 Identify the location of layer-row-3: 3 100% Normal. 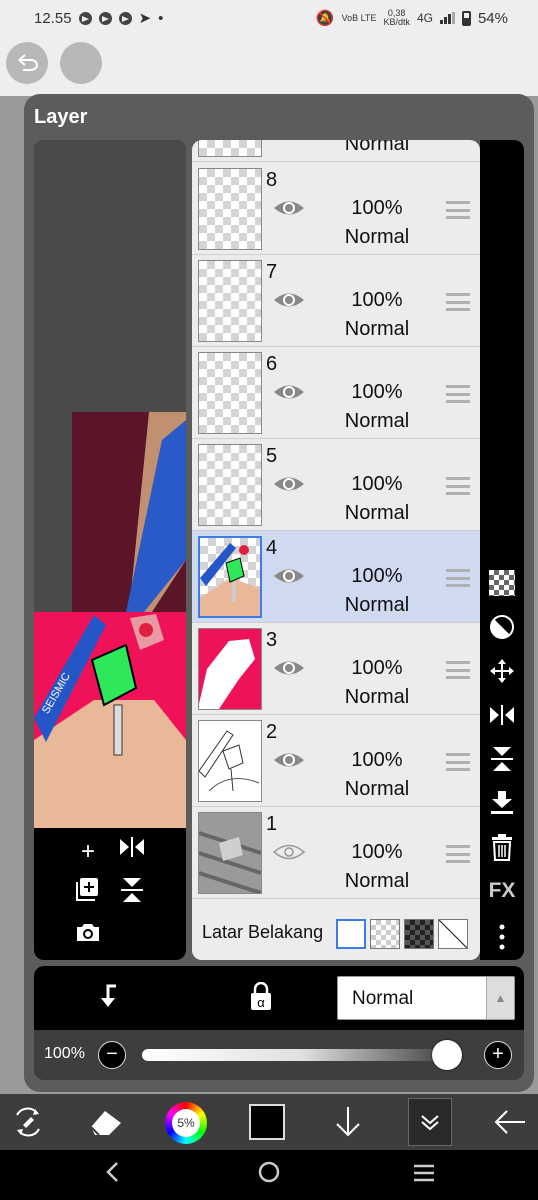
(336, 669).